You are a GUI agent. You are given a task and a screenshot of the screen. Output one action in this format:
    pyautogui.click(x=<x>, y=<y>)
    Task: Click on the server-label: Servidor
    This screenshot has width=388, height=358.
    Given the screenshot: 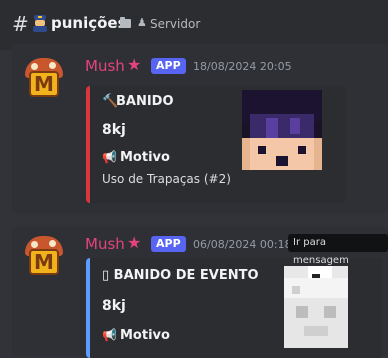 What is the action you would take?
    pyautogui.click(x=175, y=24)
    